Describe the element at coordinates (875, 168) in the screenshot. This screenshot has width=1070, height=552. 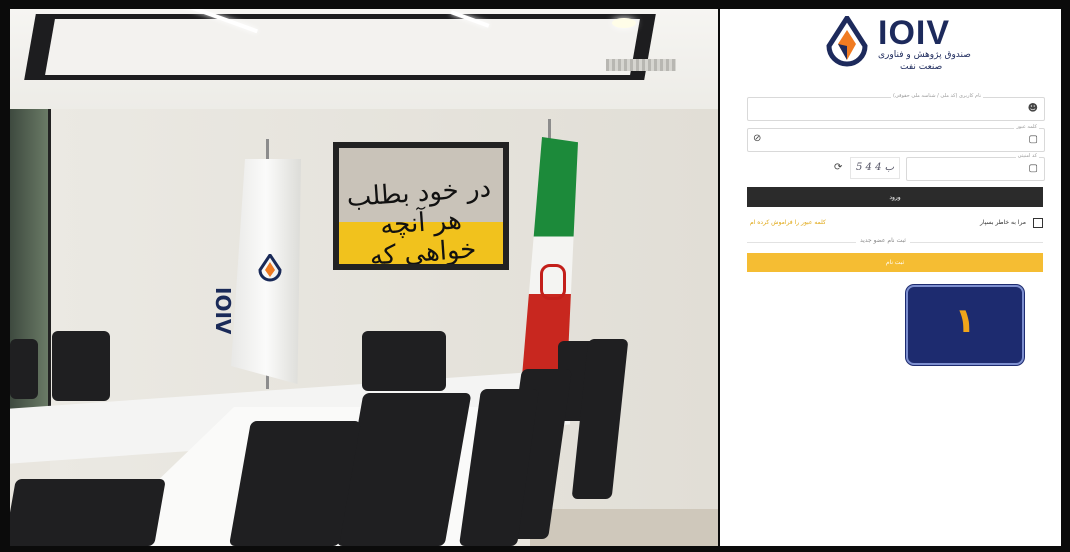
I see `captcha-image: 5 4 ب 4` at that location.